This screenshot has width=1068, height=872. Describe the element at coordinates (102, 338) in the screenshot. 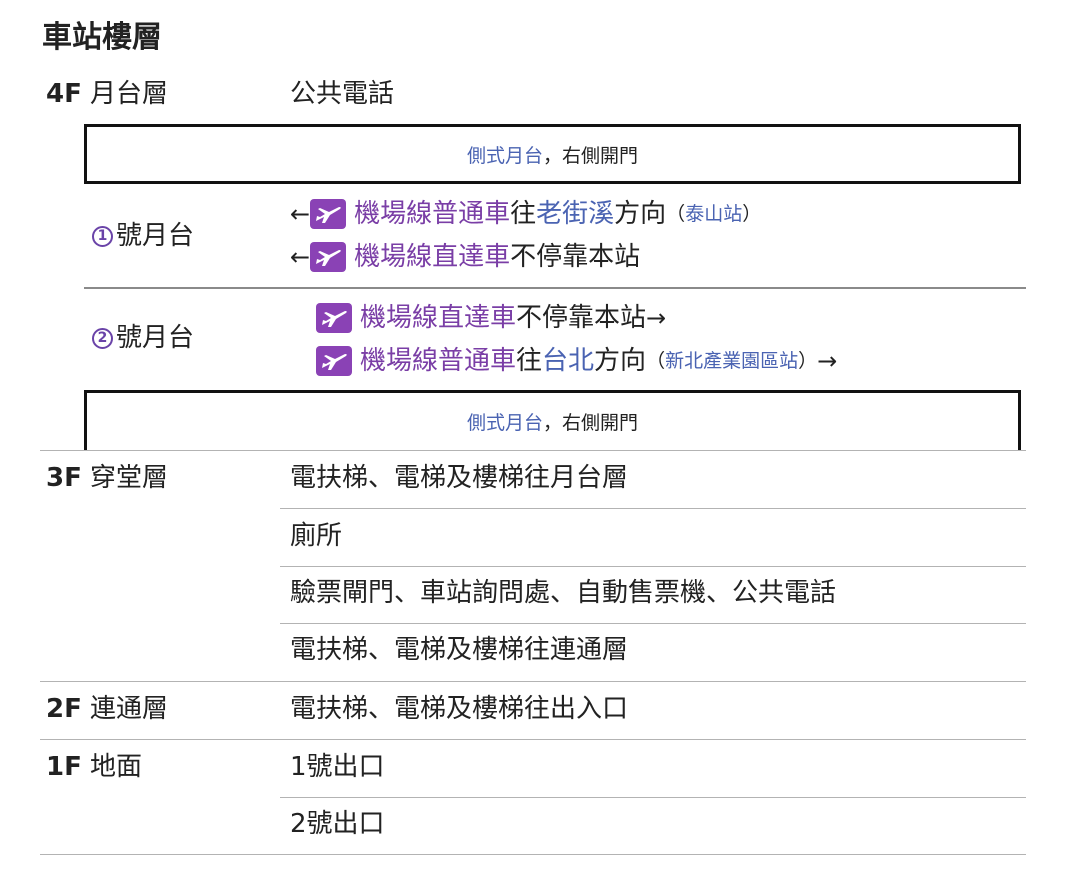

I see `platform-number-badge: 2` at that location.